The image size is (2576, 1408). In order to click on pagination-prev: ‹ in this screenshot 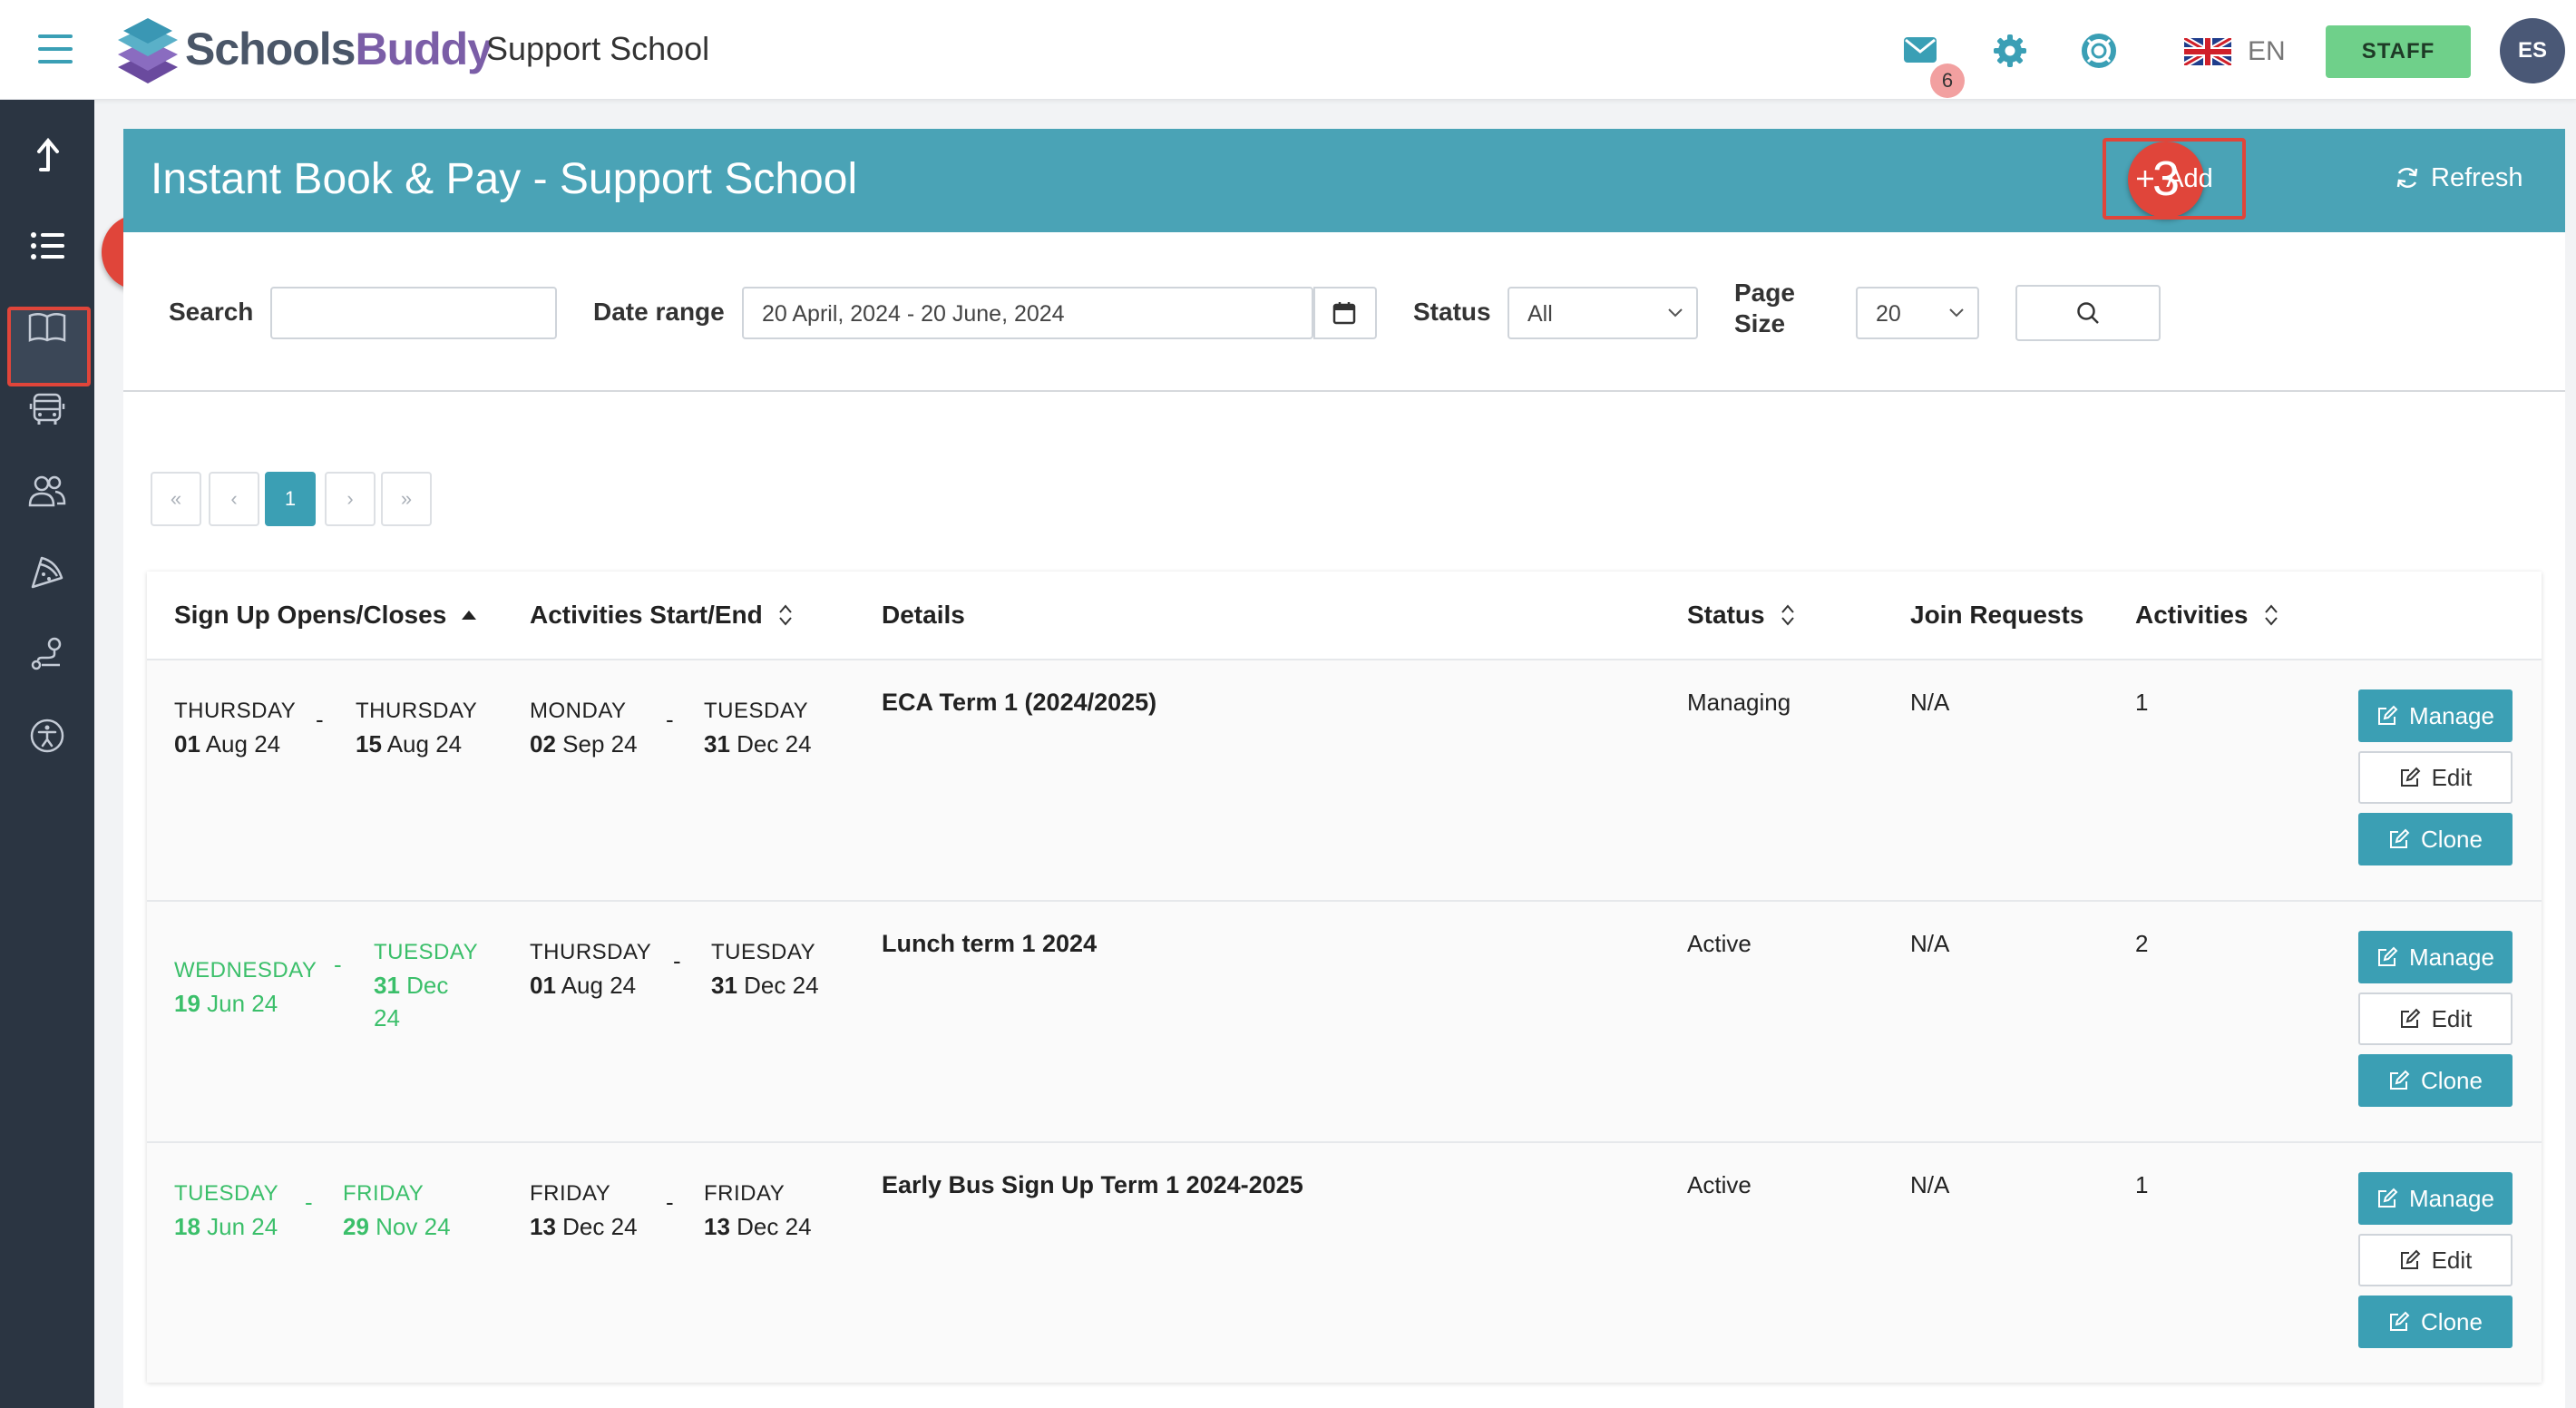, I will do `click(234, 499)`.